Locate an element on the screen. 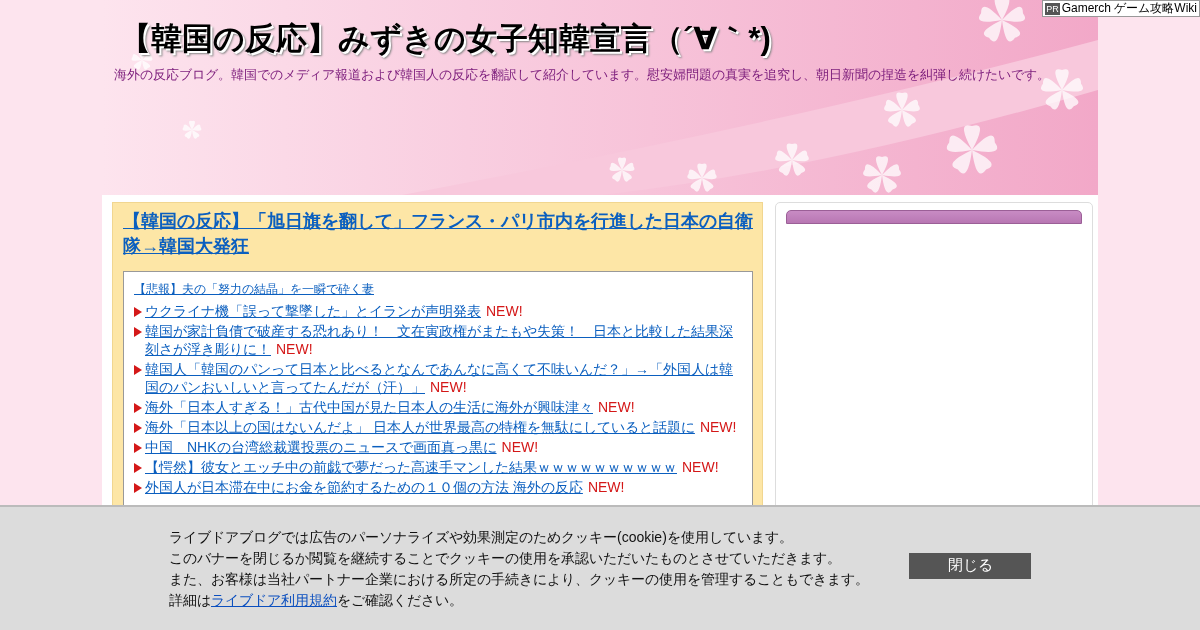  related-article-link: 海外「日本以上の国はないんだよ」 日本人が世界最高の特権を無駄にしていると話題に NEW! is located at coordinates (441, 427).